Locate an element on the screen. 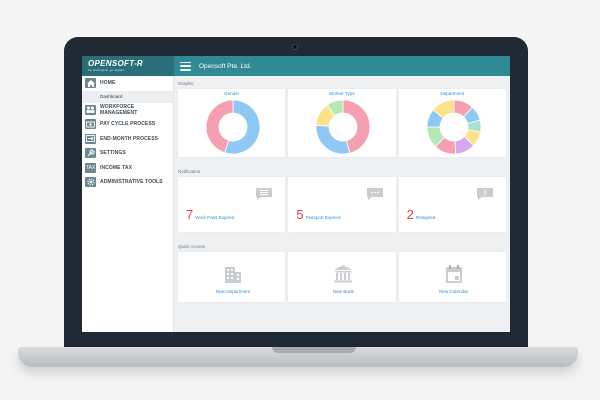  notification-card-passport: 5 Passport Expired is located at coordinates (342, 204).